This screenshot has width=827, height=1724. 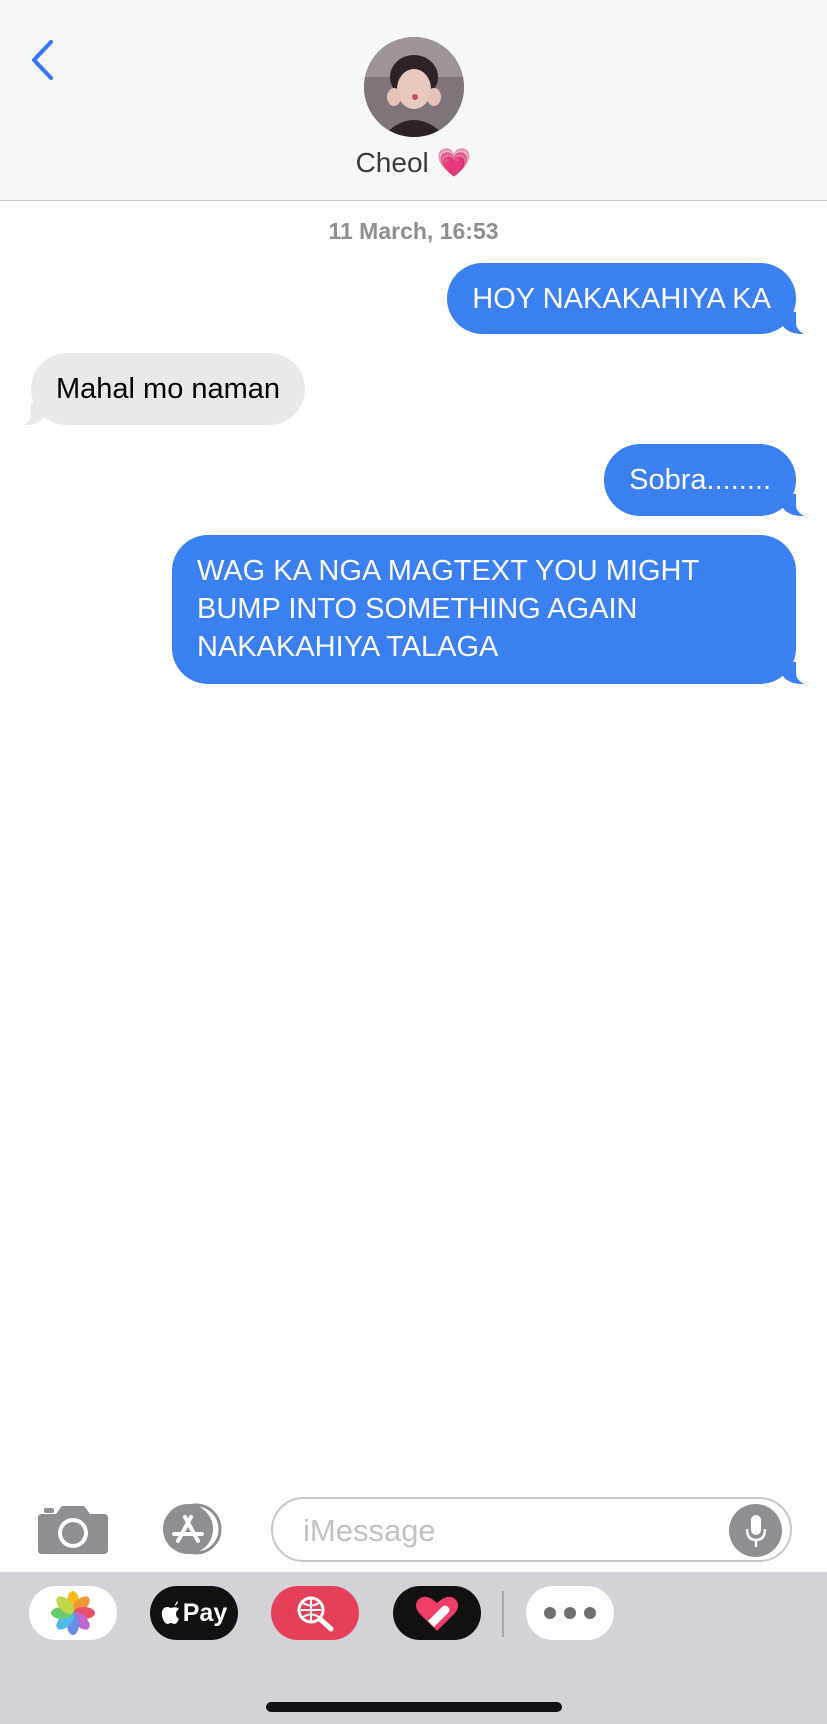 I want to click on digital-touch-app-button, so click(x=437, y=1613).